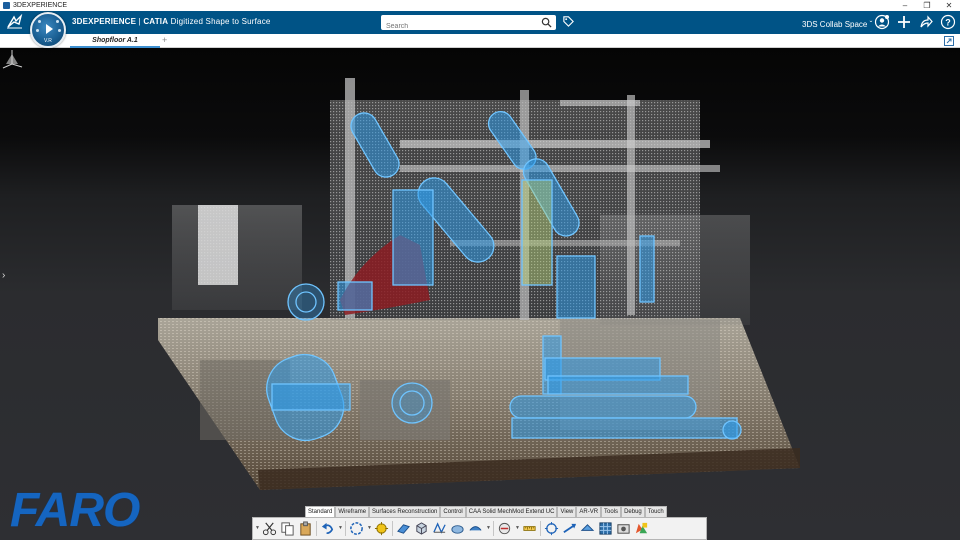  I want to click on help-icon: ?, so click(948, 22).